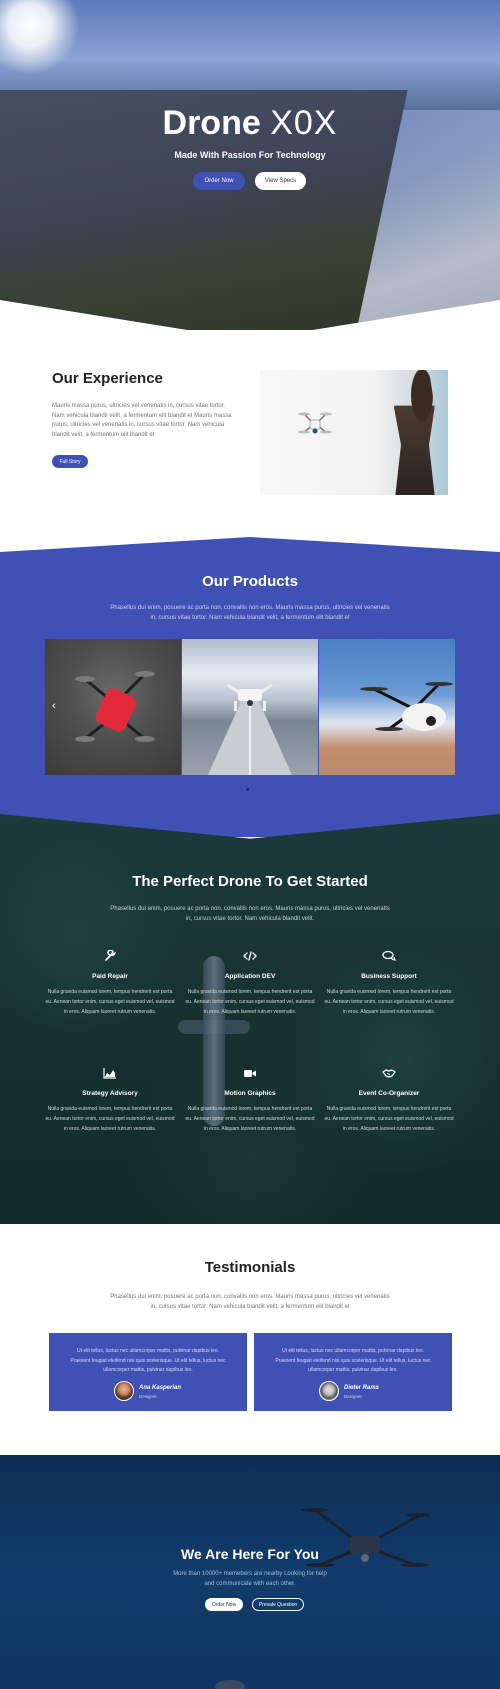 The height and width of the screenshot is (1689, 500). I want to click on feature-title: Application DEV, so click(250, 976).